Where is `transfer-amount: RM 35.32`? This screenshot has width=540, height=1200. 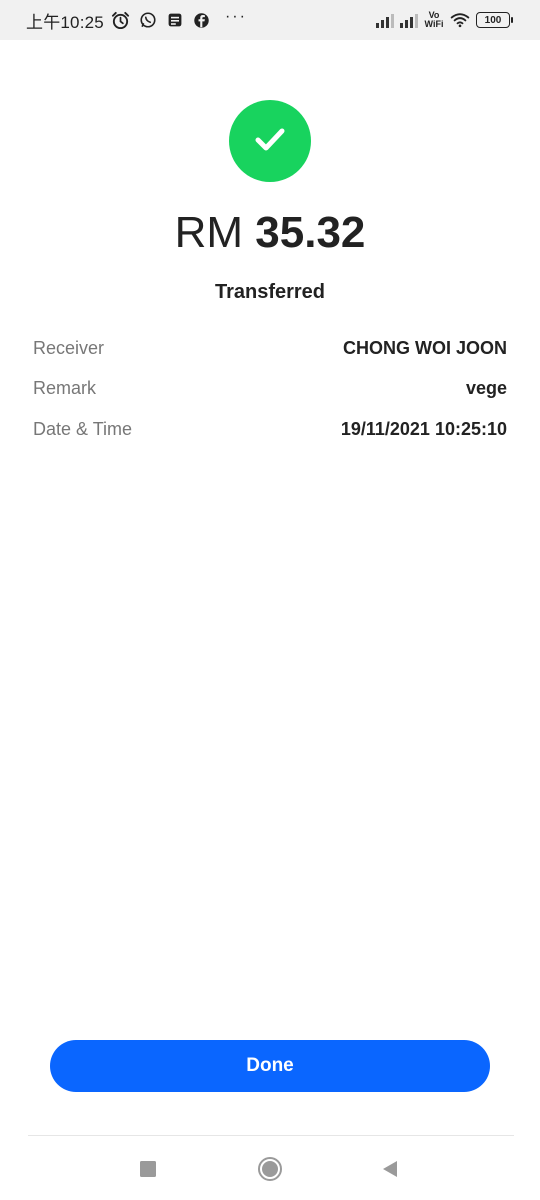
transfer-amount: RM 35.32 is located at coordinates (270, 233).